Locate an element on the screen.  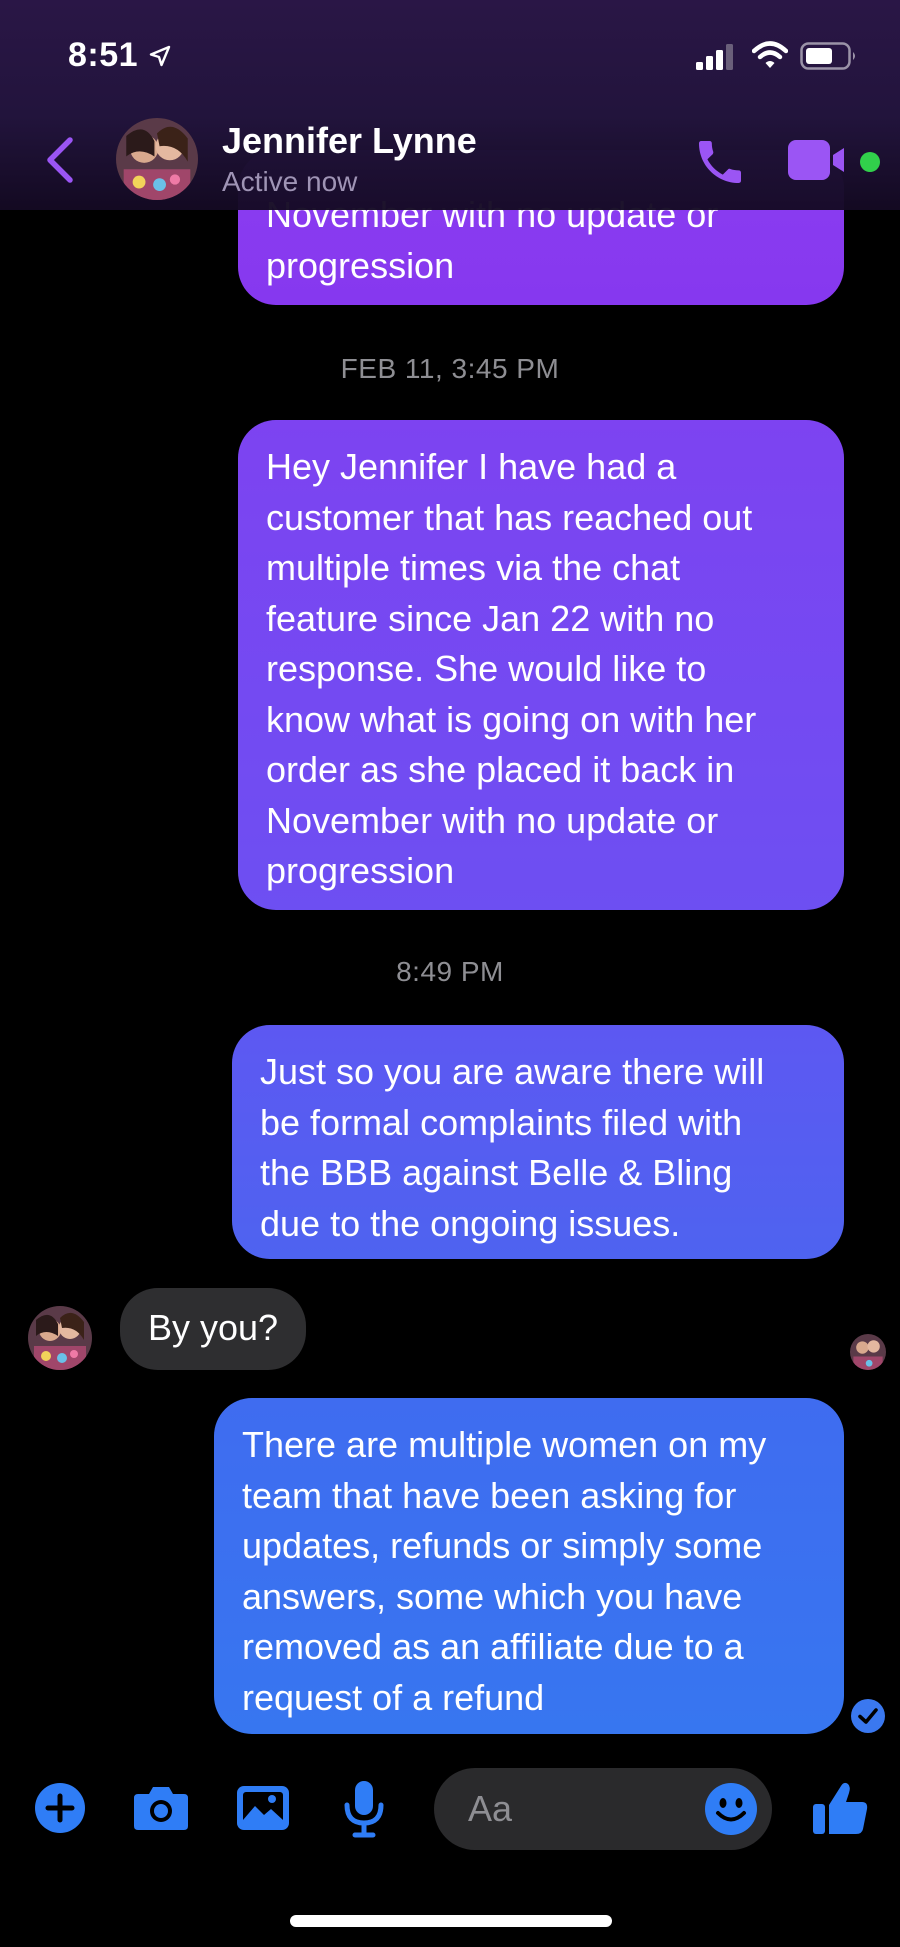
message-composer is located at coordinates (450, 1853).